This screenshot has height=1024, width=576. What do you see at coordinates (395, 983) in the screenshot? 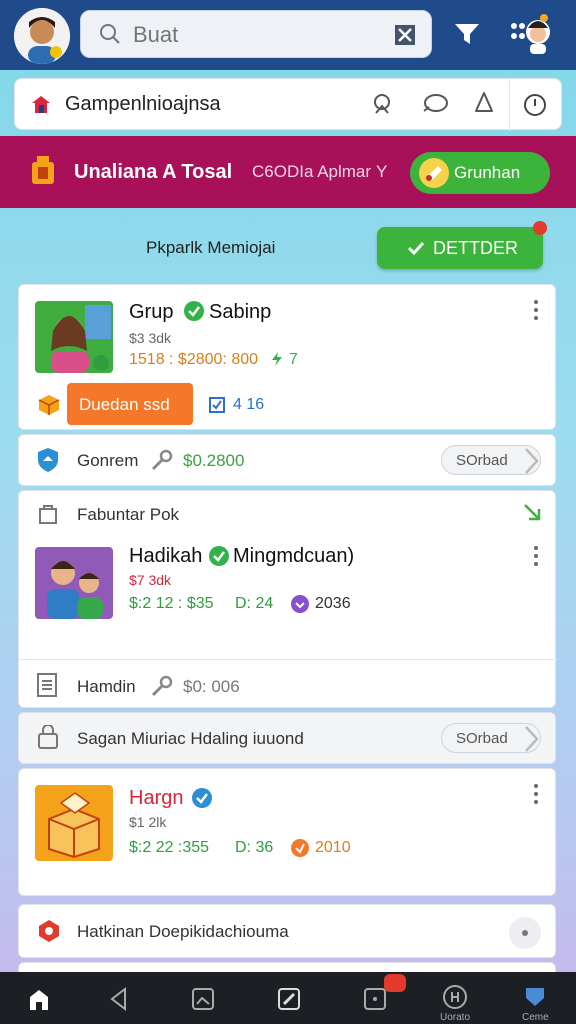
I see `notification-badge` at bounding box center [395, 983].